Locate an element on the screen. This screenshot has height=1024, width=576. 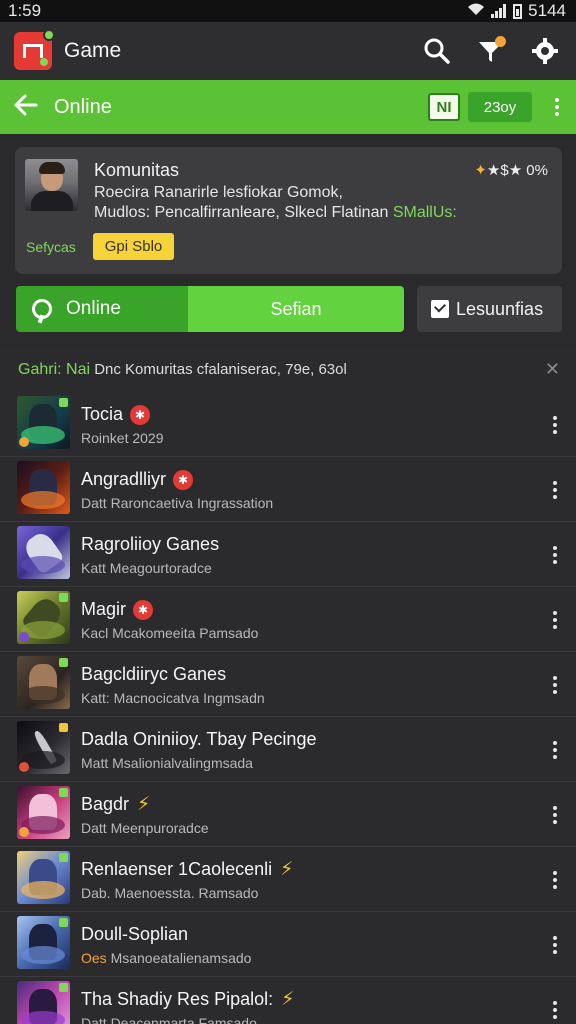
close-icon: ✕ is located at coordinates (552, 369).